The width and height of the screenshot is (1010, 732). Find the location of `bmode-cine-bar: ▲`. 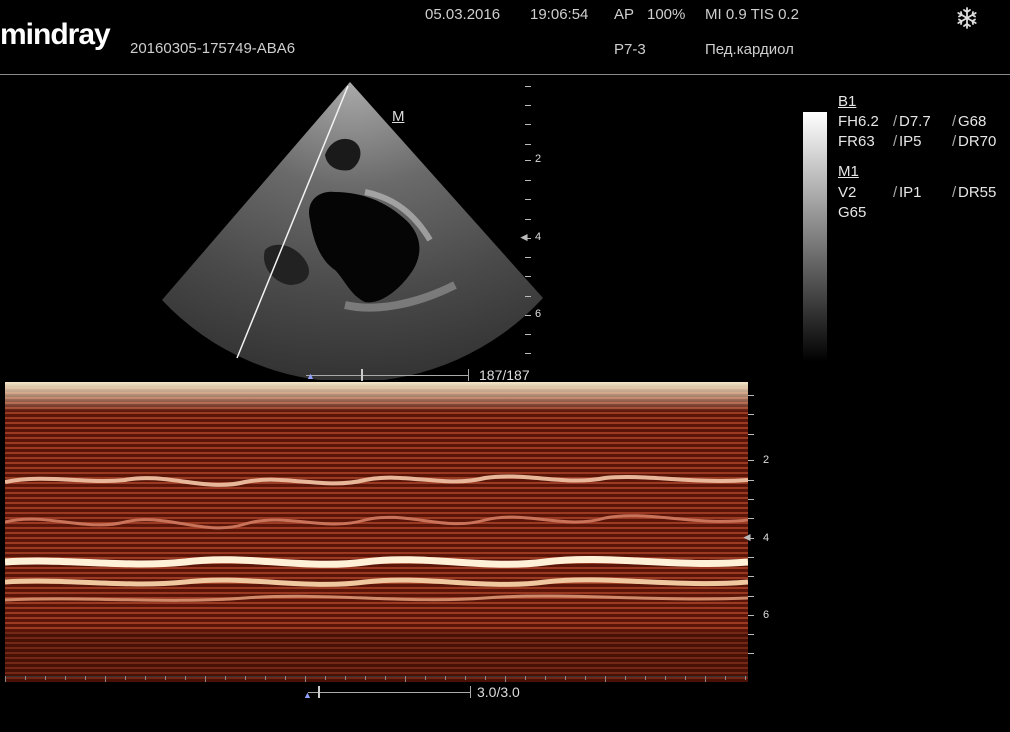

bmode-cine-bar: ▲ is located at coordinates (391, 375).